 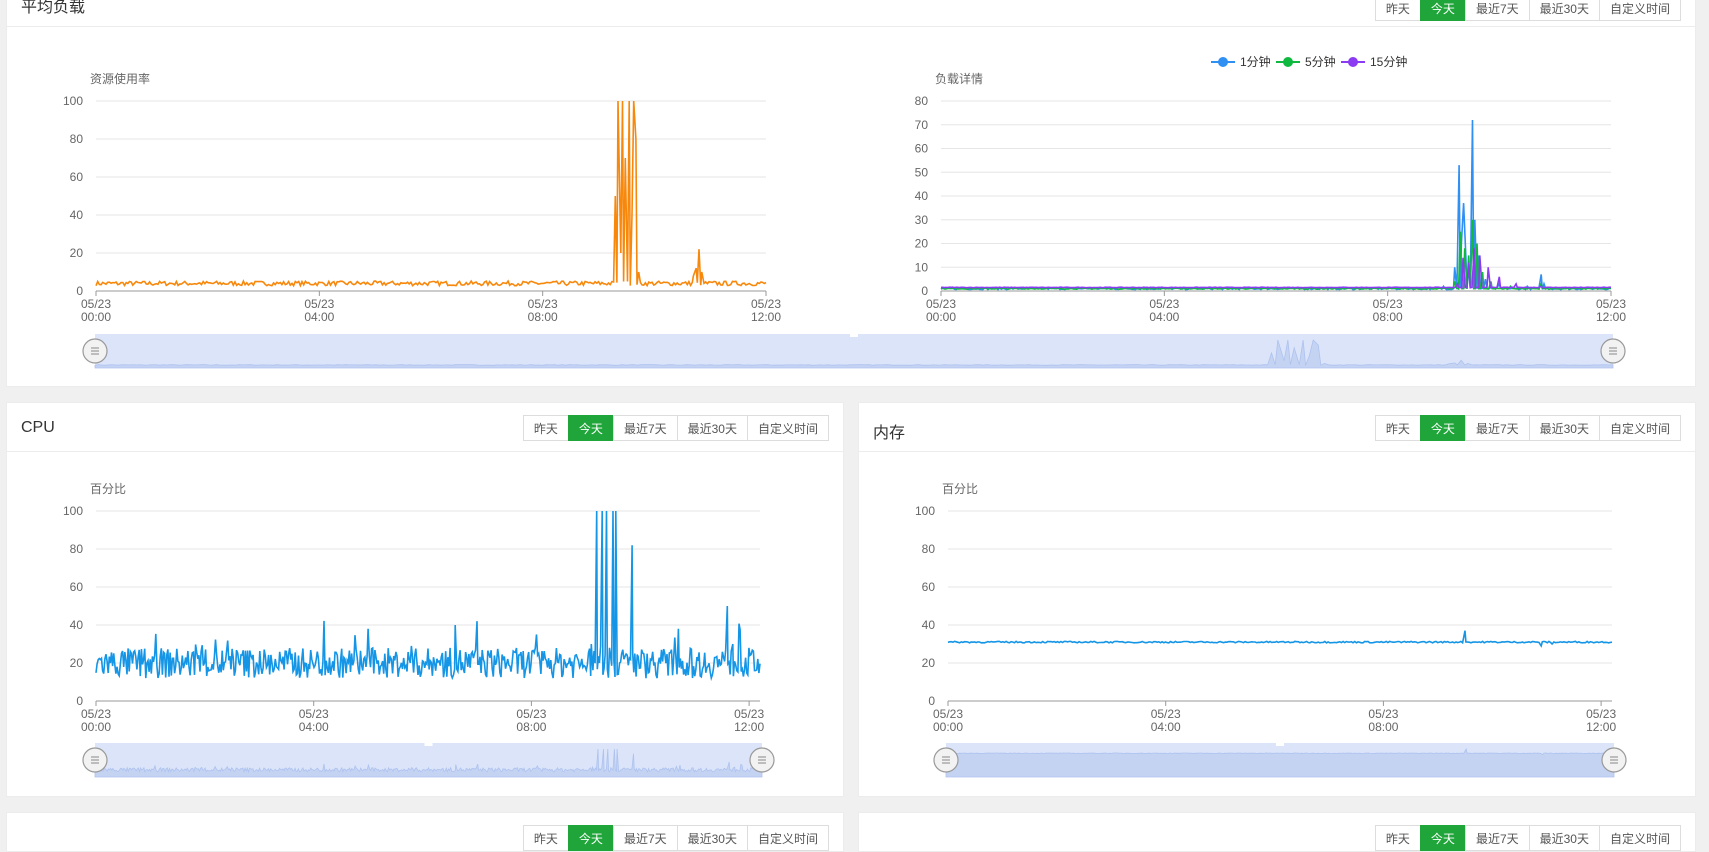 I want to click on bottom-left-range-buttons: 昨天 今天 最近7天 最近30天 自定义时间, so click(x=675, y=838).